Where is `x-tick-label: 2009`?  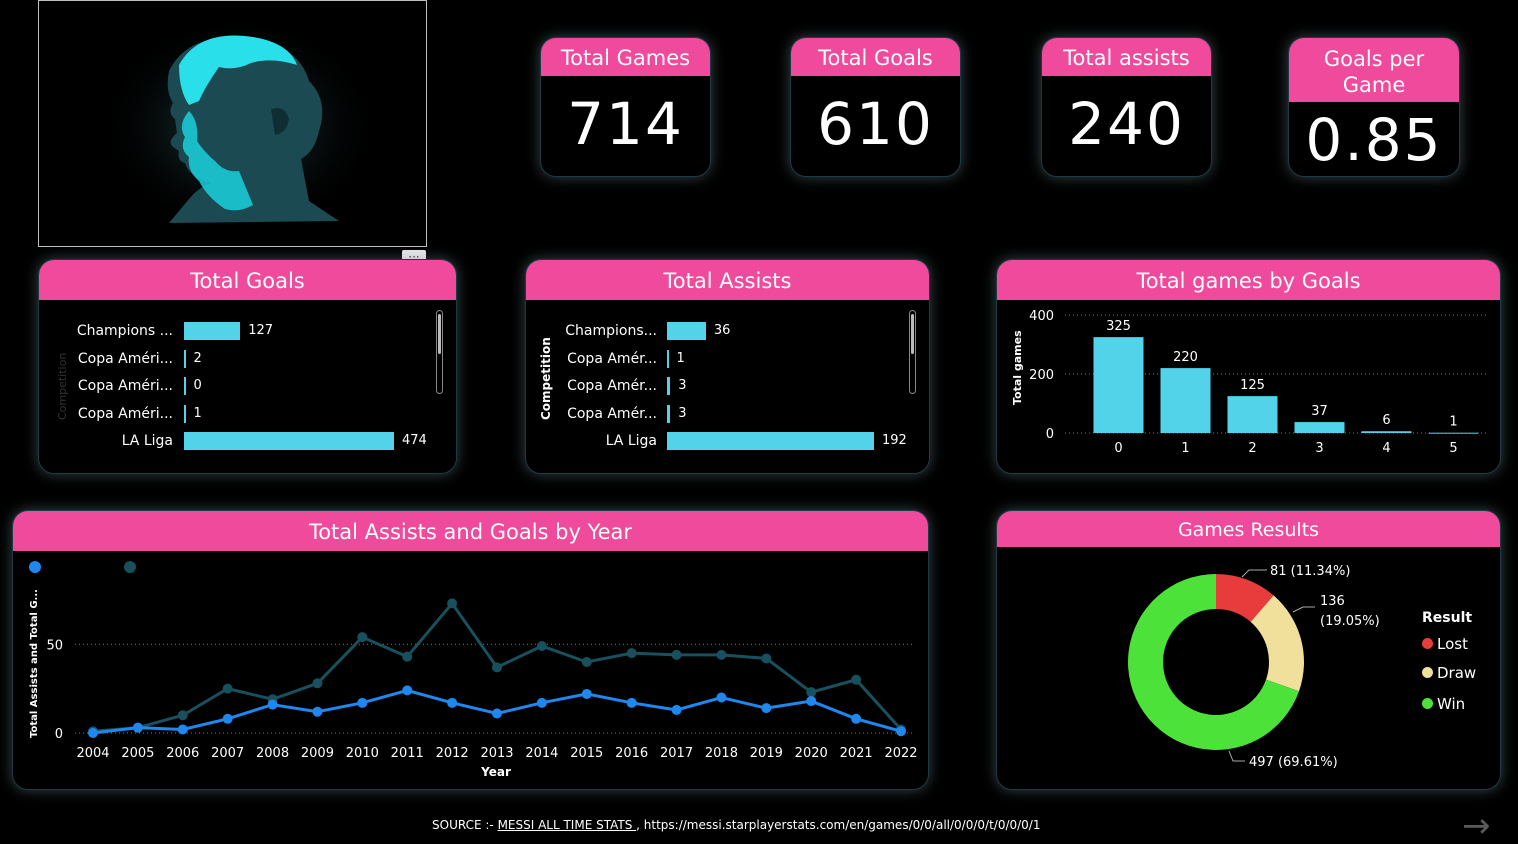 x-tick-label: 2009 is located at coordinates (317, 753).